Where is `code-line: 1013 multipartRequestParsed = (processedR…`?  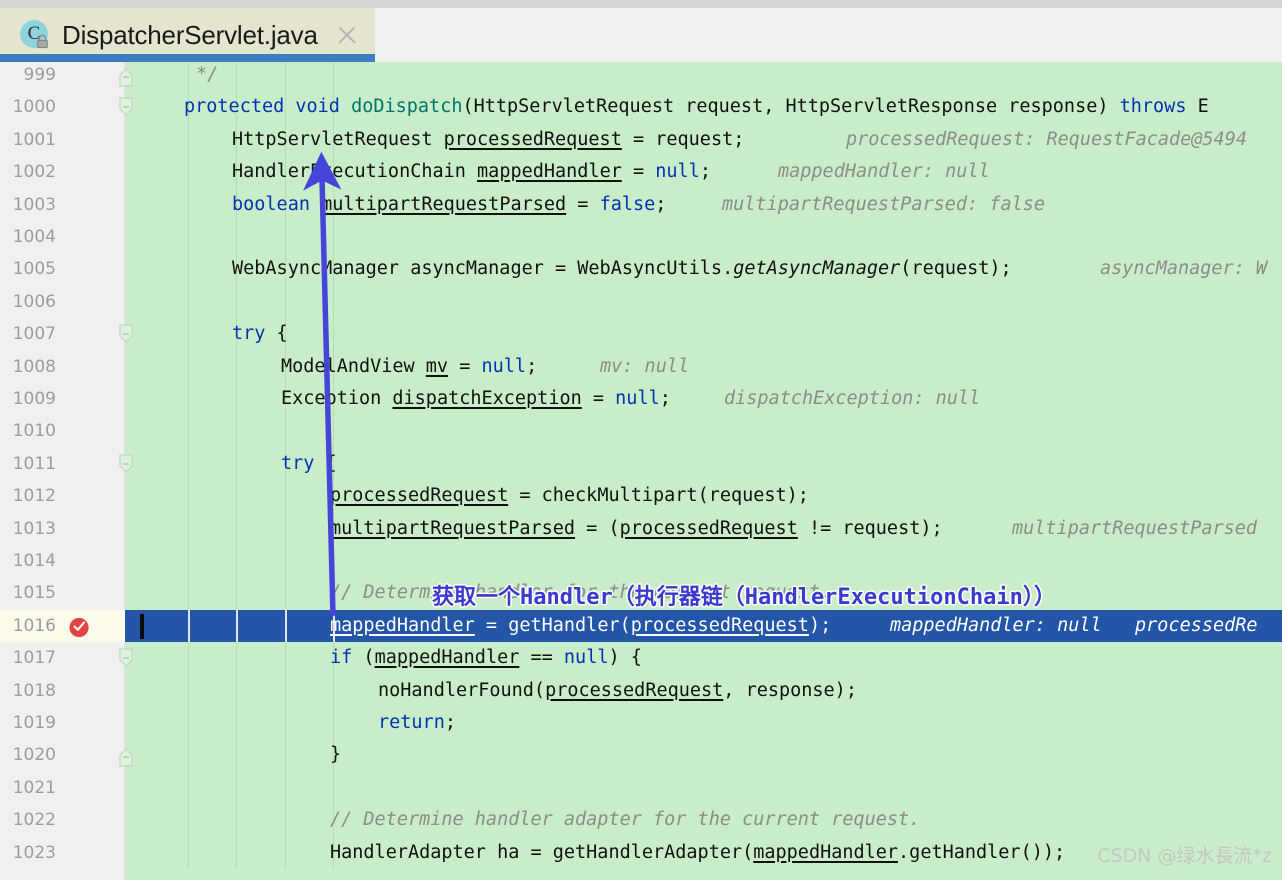
code-line: 1013 multipartRequestParsed = (processedR… is located at coordinates (641, 528).